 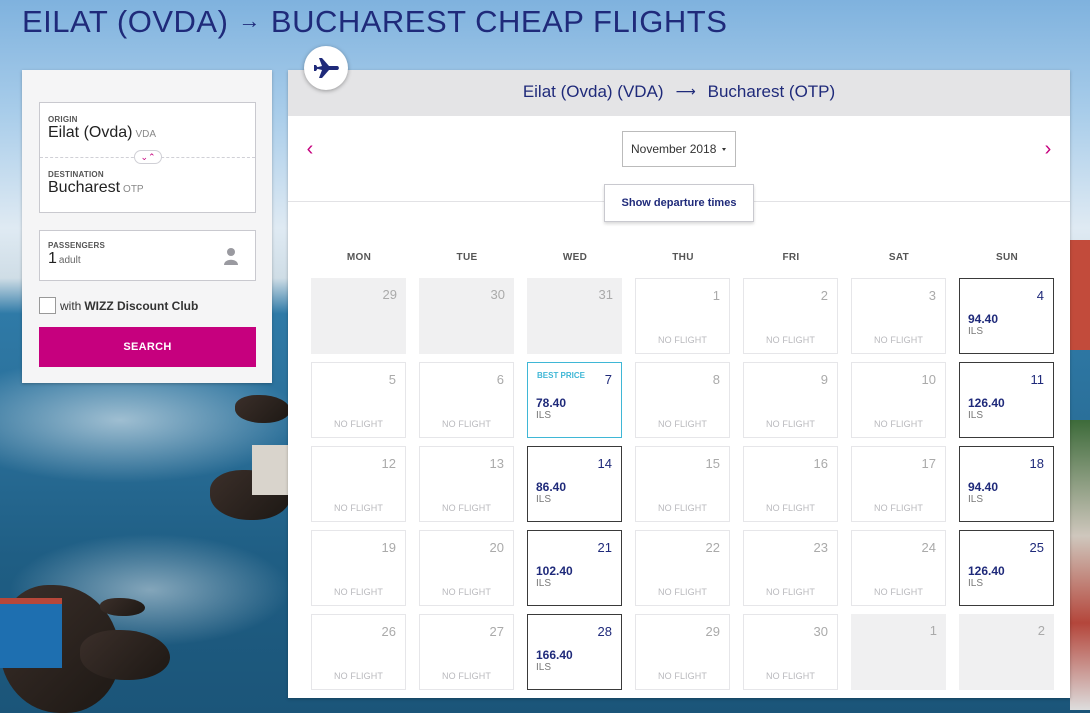 I want to click on calendar-day: 11 126.40 ILS, so click(x=1006, y=400).